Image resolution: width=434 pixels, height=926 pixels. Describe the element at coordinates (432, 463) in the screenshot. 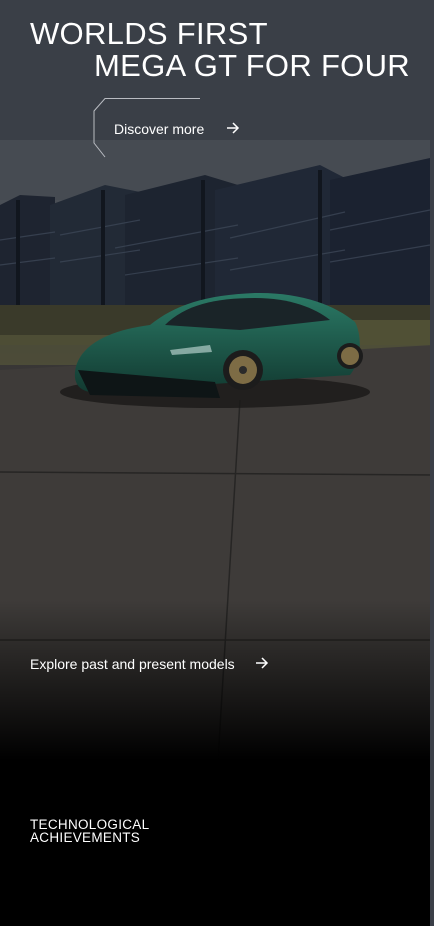

I see `scrollbar-edge` at that location.